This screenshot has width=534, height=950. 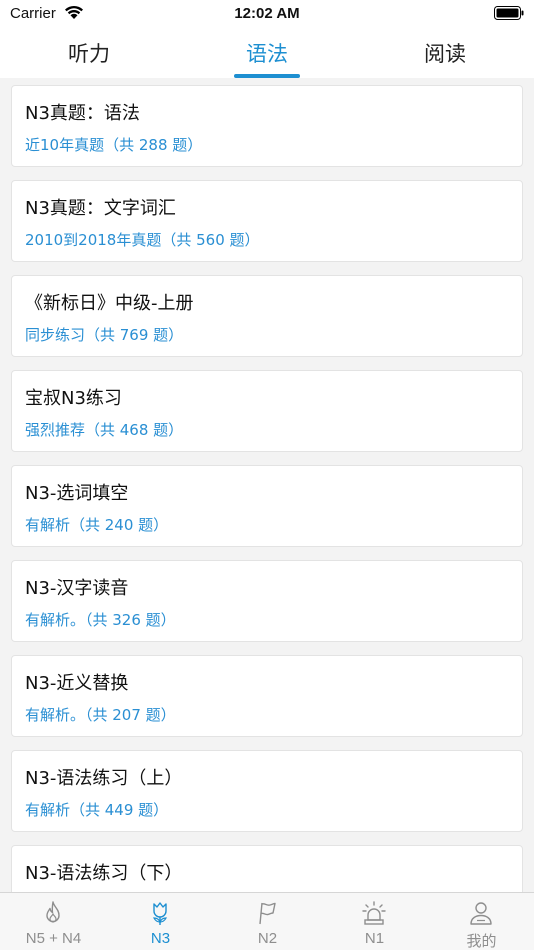 I want to click on tab-label: 语法, so click(x=267, y=54).